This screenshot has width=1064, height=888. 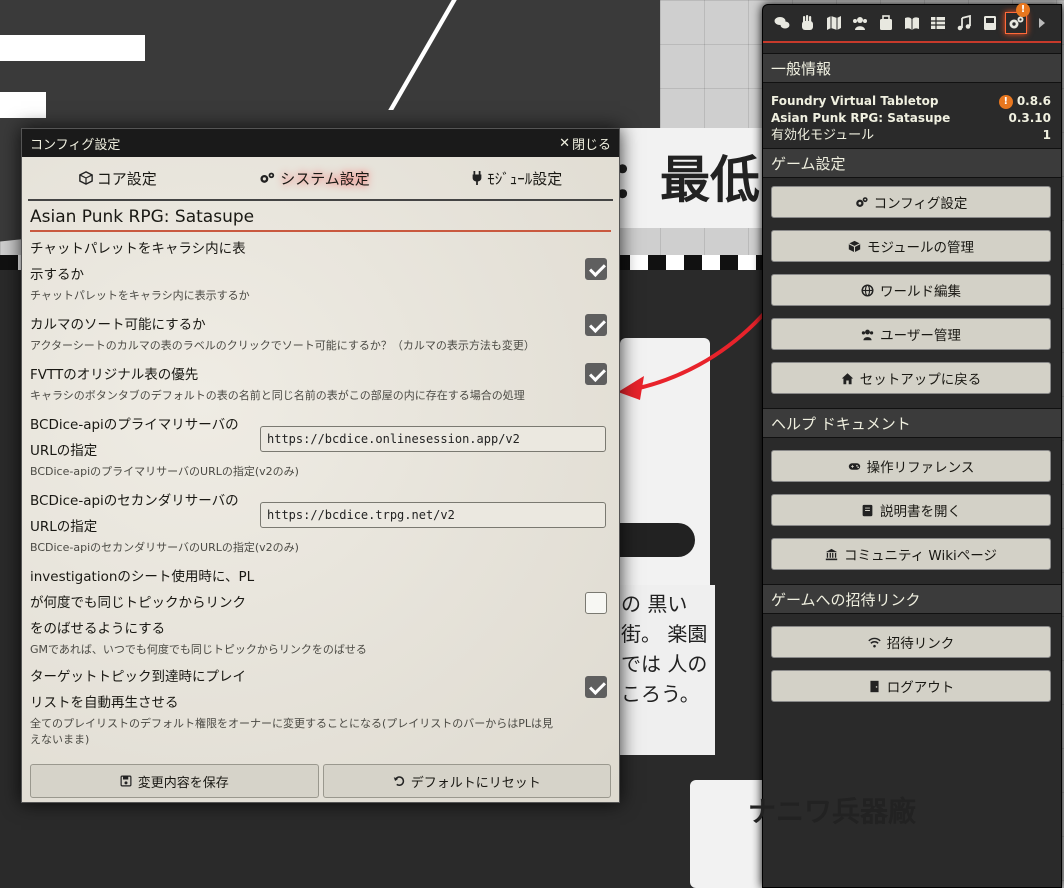 I want to click on music-icon, so click(x=964, y=23).